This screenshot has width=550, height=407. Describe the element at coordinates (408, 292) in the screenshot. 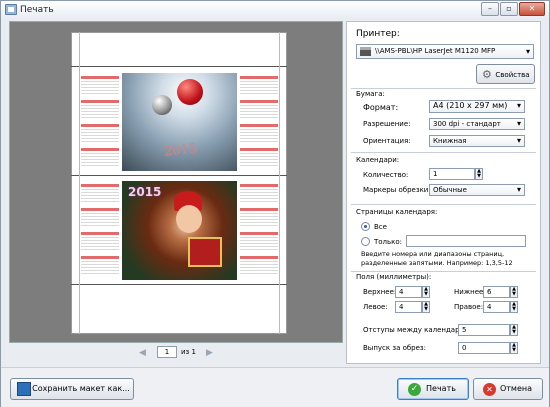

I see `top-margin-input: 4` at that location.